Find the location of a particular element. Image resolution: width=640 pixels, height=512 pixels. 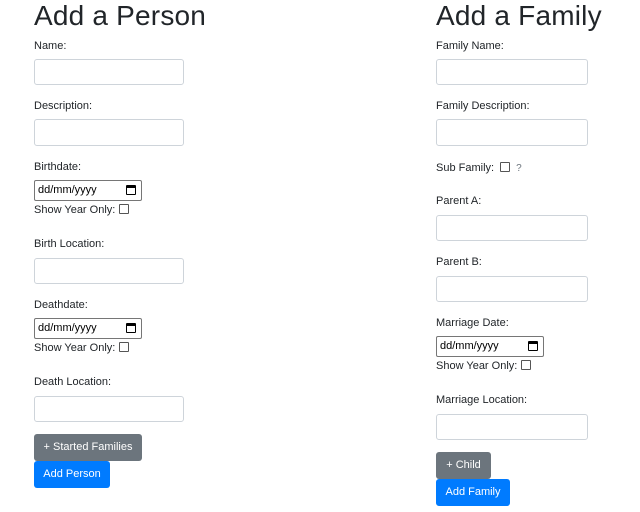

deathdate-placeholder: dd/mm/yyyy is located at coordinates (67, 328).